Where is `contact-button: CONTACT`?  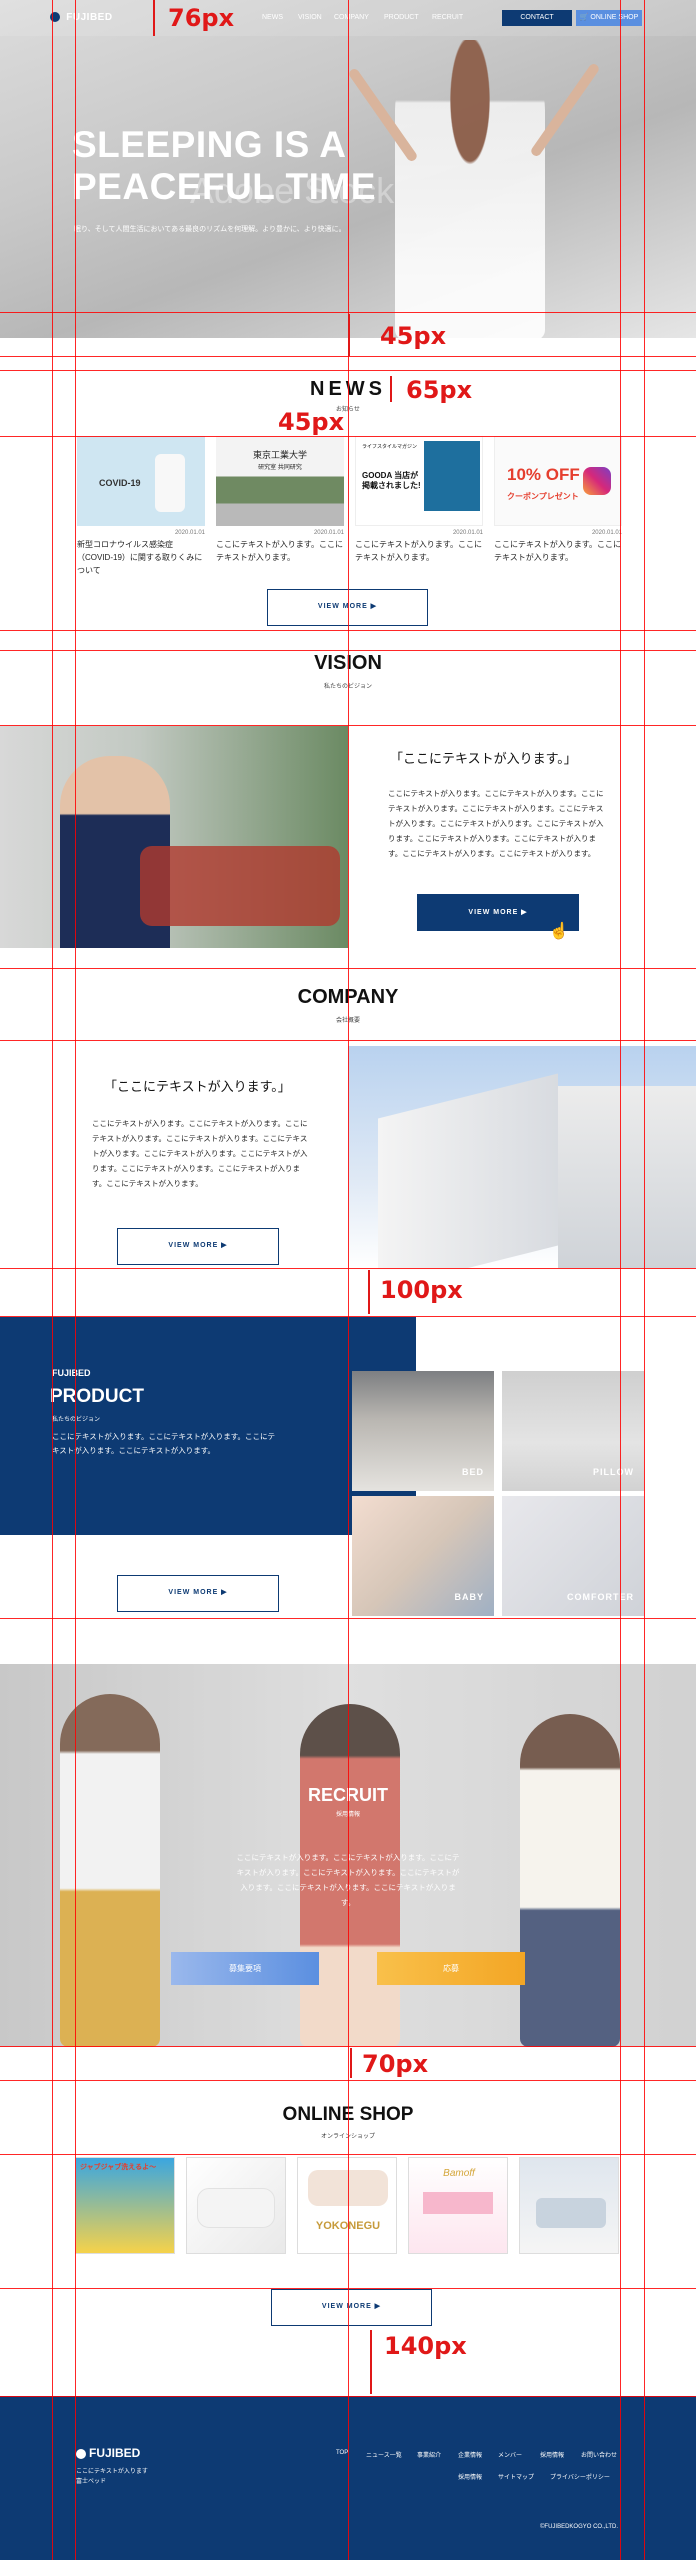
contact-button: CONTACT is located at coordinates (537, 18).